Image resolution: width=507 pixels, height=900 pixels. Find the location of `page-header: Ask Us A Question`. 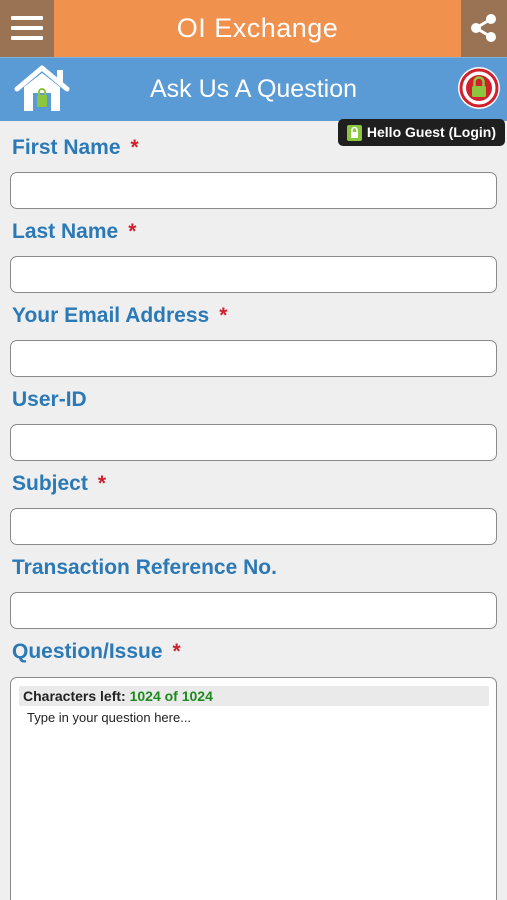

page-header: Ask Us A Question is located at coordinates (253, 89).